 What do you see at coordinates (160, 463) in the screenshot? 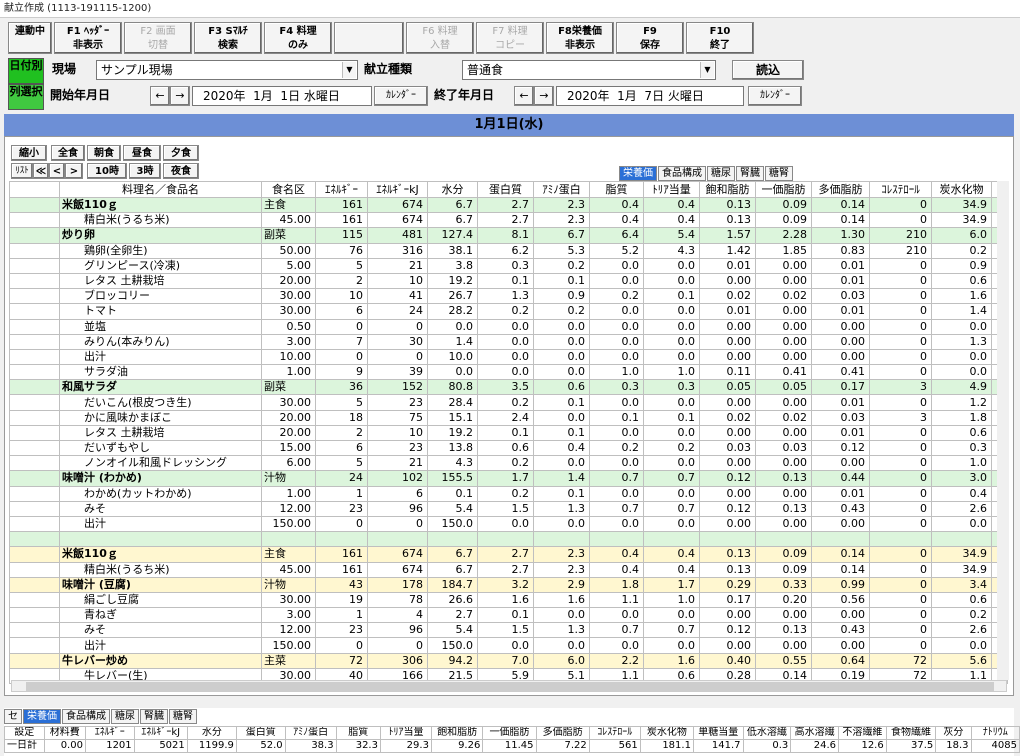
I see `food-name: ノンオイル和風ドレッシング` at bounding box center [160, 463].